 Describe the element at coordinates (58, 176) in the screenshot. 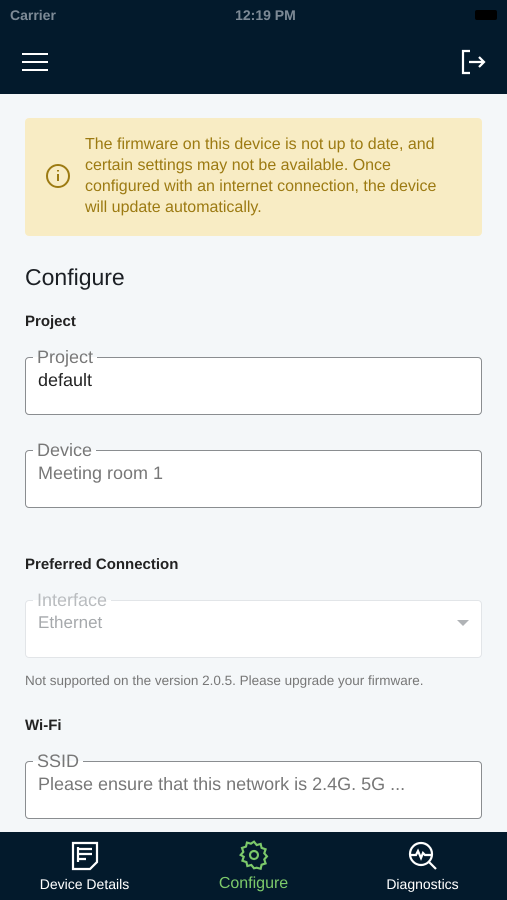

I see `info-icon` at that location.